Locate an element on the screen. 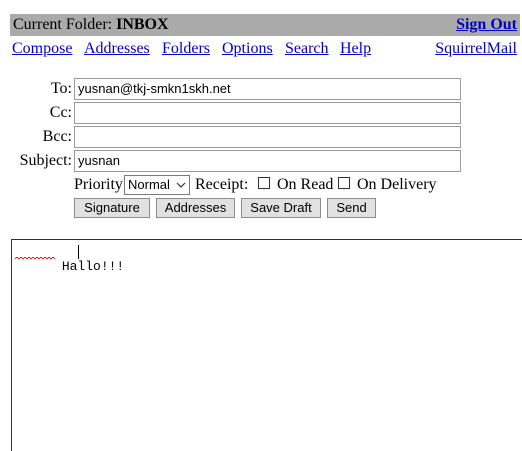 The height and width of the screenshot is (451, 522). on-delivery-checkbox is located at coordinates (344, 183).